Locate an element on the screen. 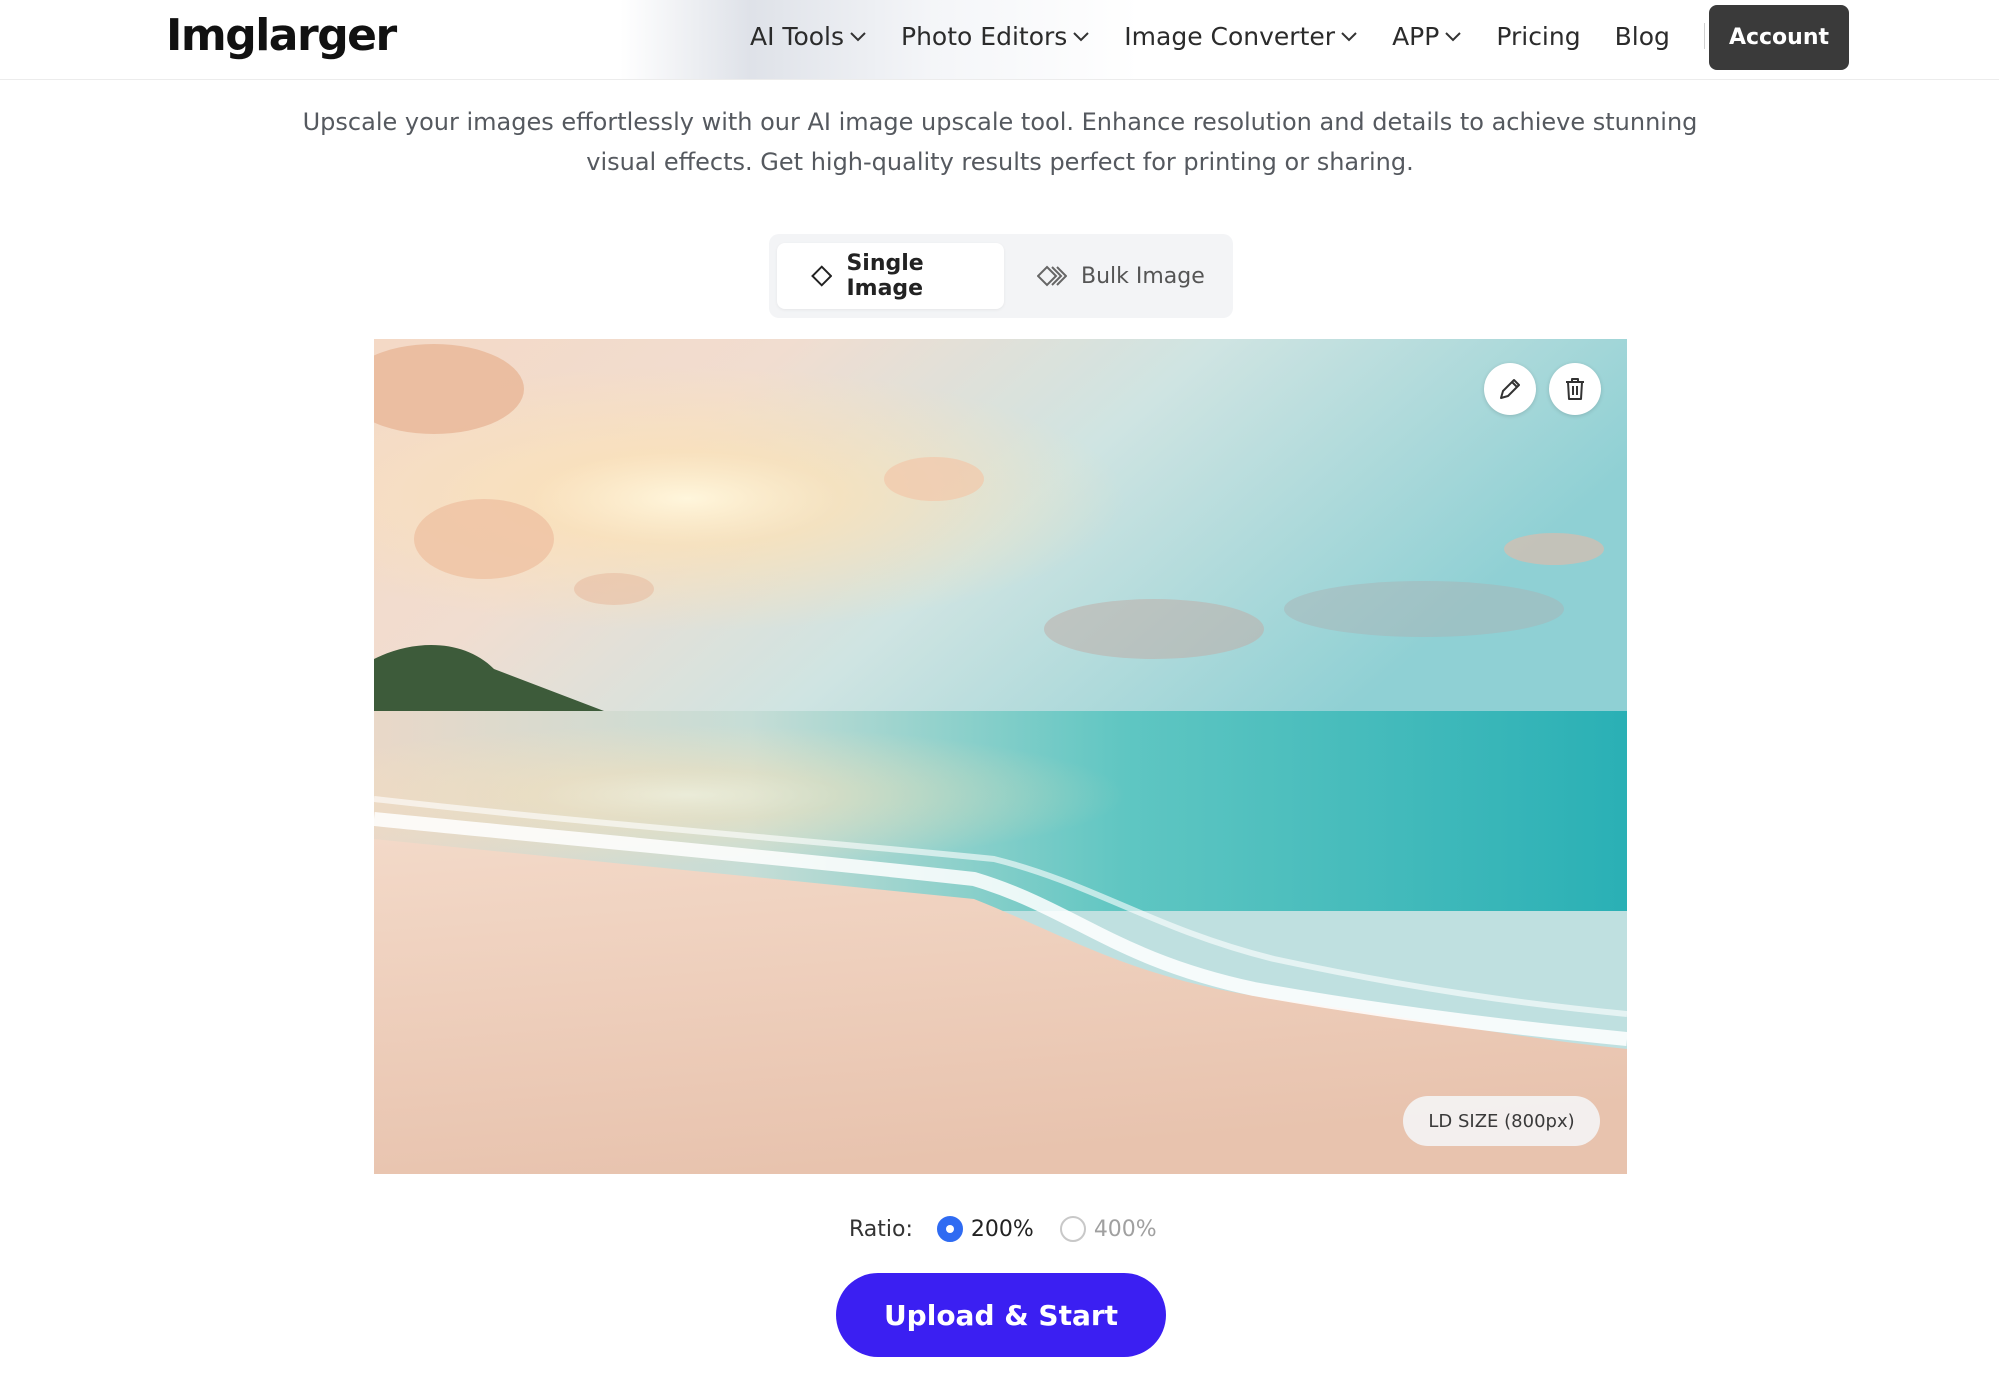  edit-button is located at coordinates (1510, 389).